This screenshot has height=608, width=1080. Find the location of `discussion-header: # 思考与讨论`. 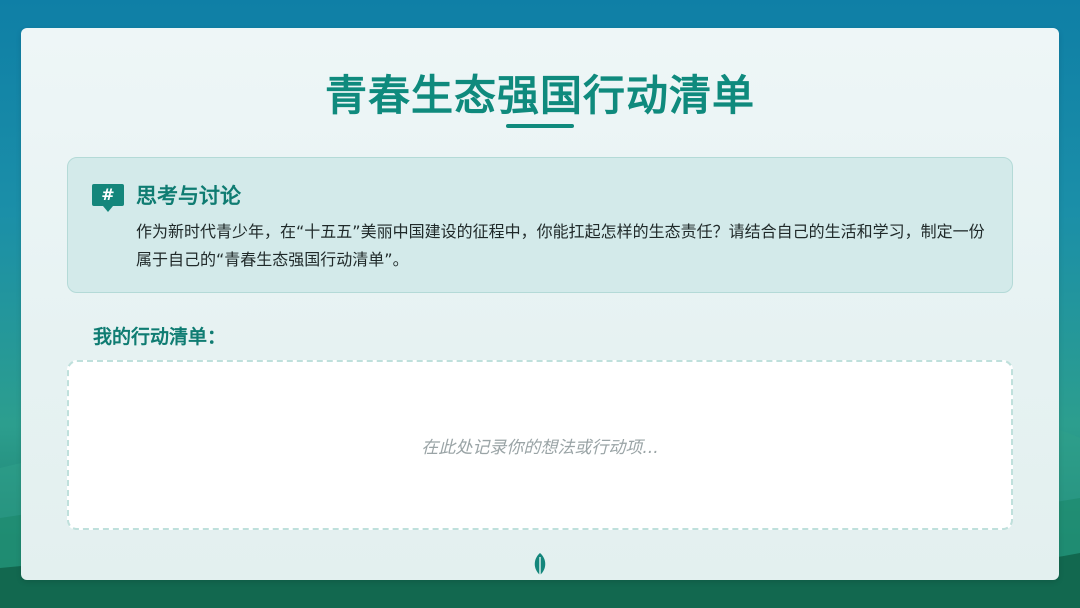

discussion-header: # 思考与讨论 is located at coordinates (166, 196).